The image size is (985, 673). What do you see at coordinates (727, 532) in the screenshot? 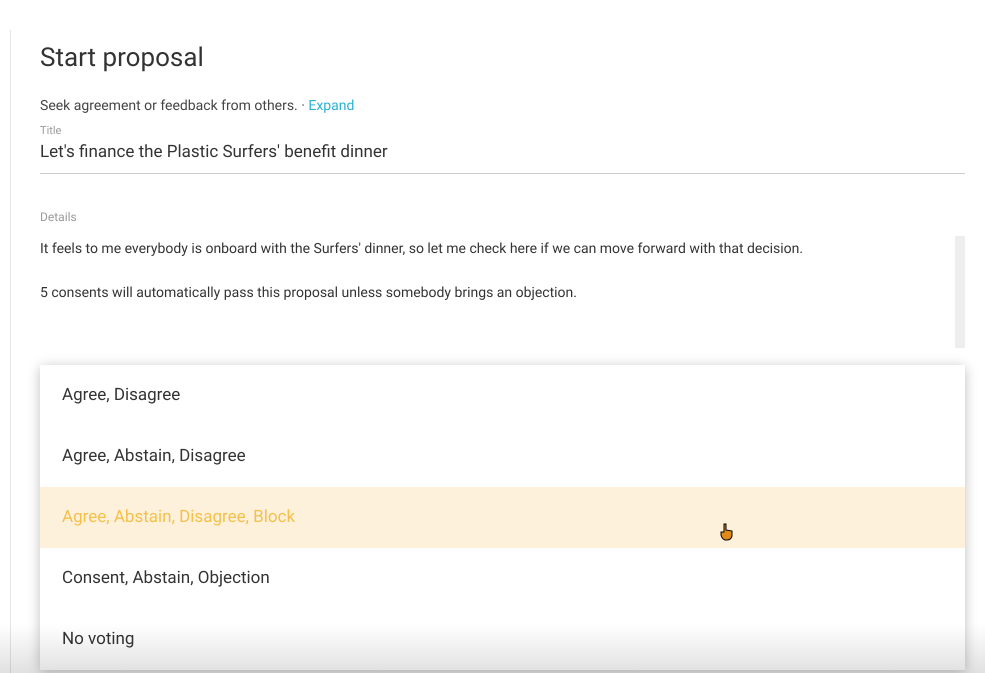
I see `pointer-cursor-icon` at bounding box center [727, 532].